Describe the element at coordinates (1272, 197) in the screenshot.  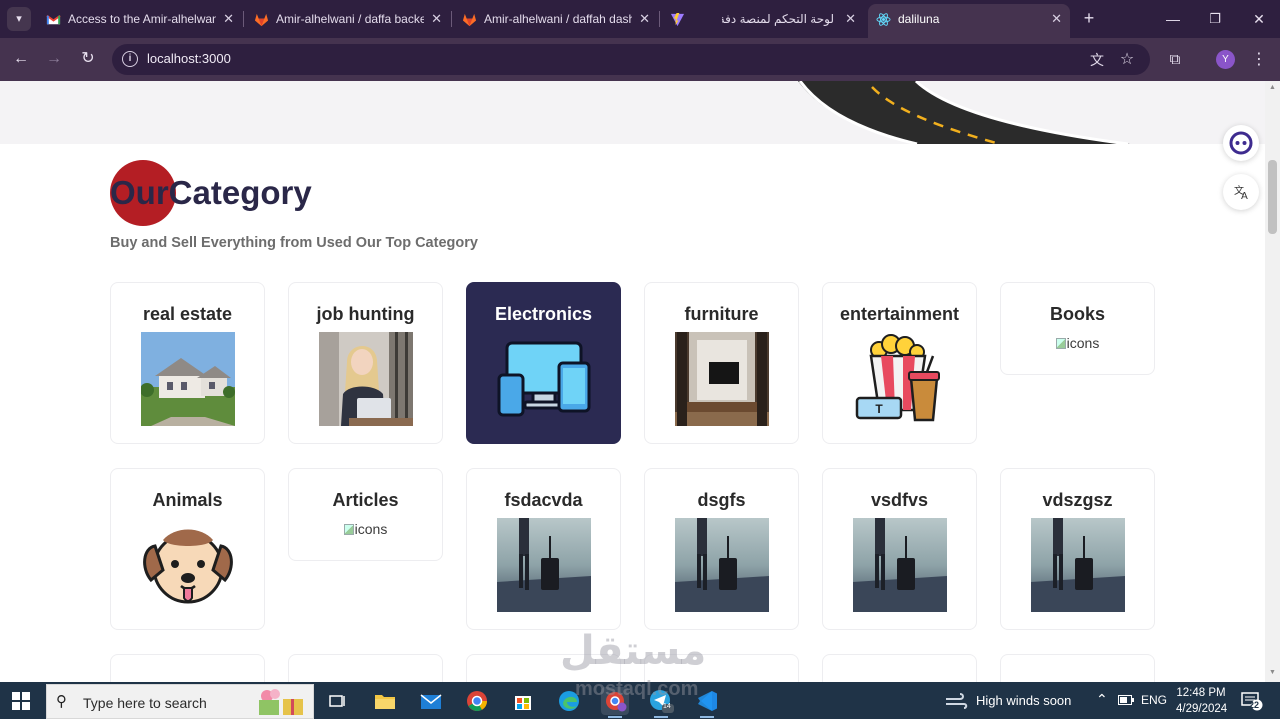
I see `scrollbar-thumb` at that location.